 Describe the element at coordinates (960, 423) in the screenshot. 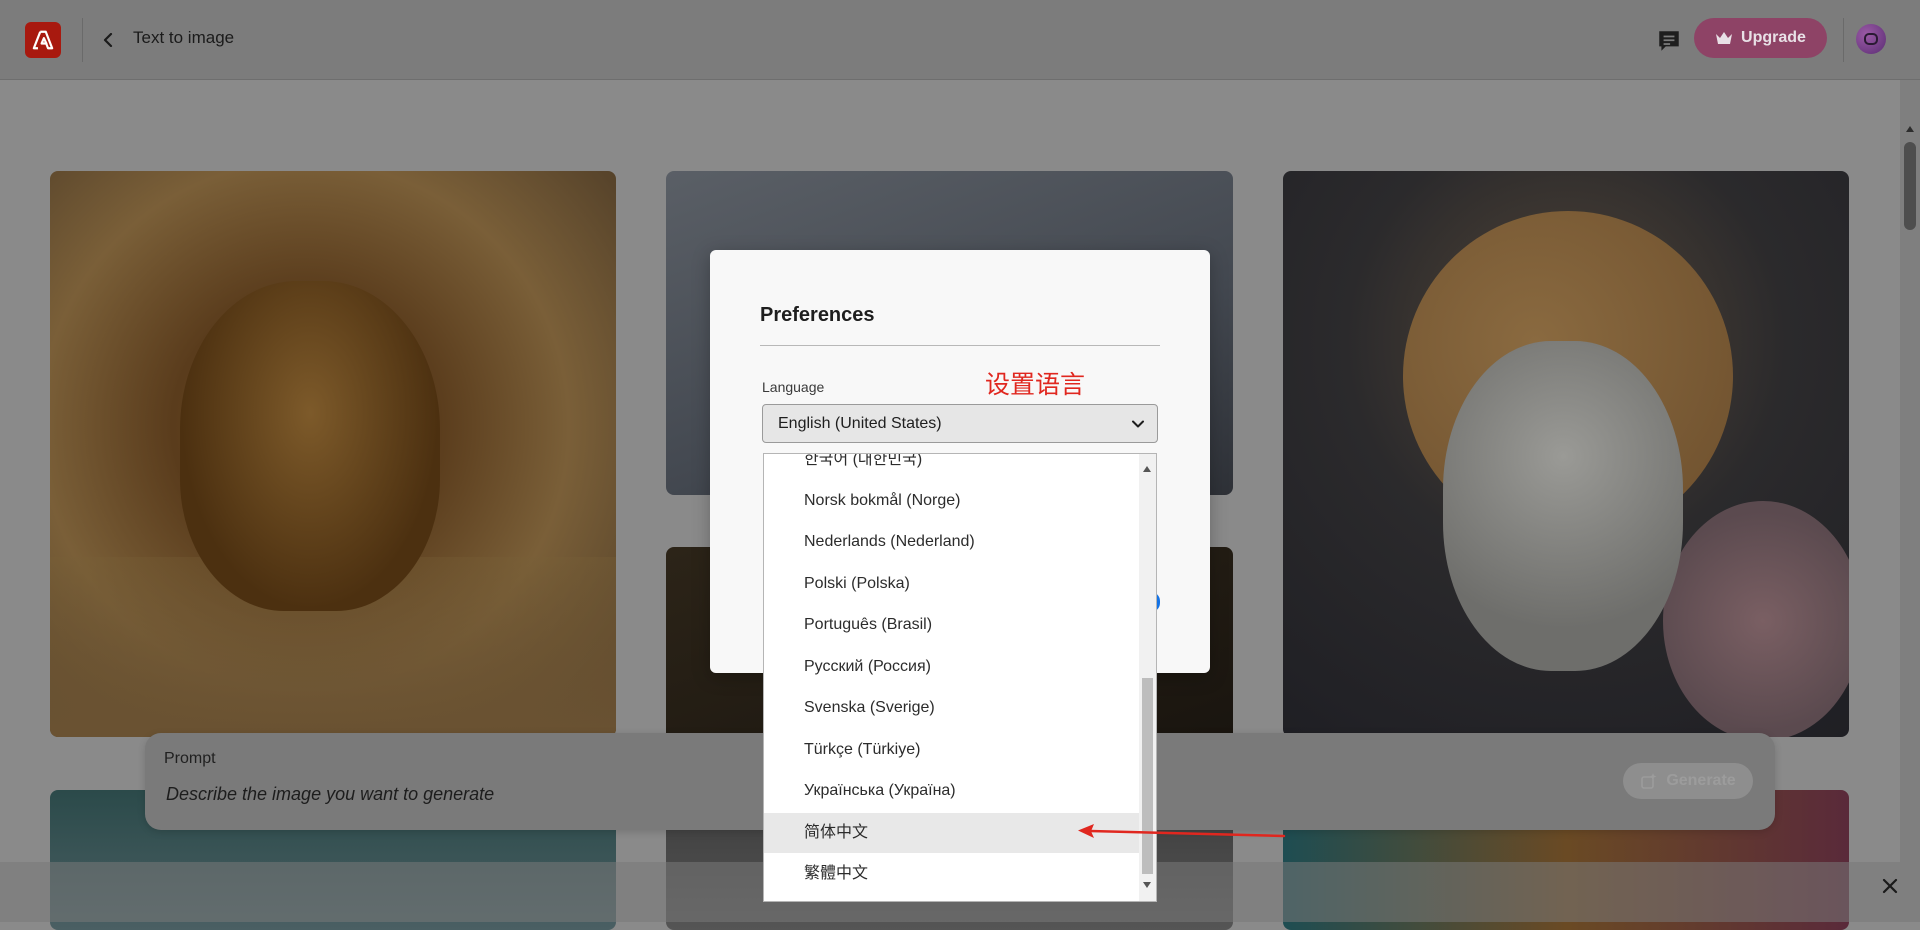

I see `language-select: English (United States)` at that location.